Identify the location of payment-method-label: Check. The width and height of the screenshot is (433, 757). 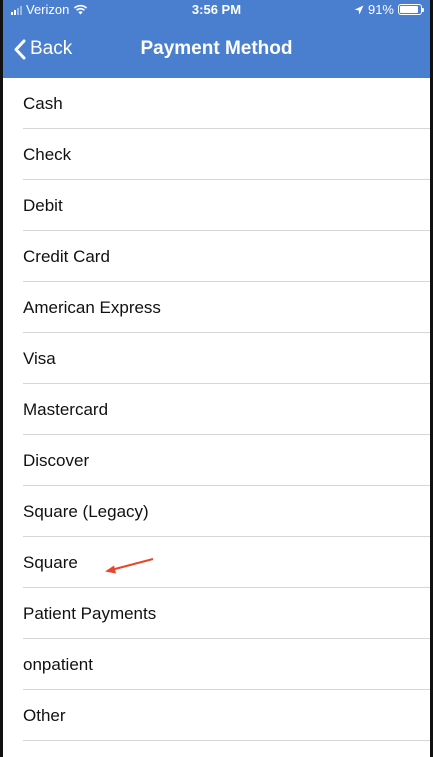
(47, 154).